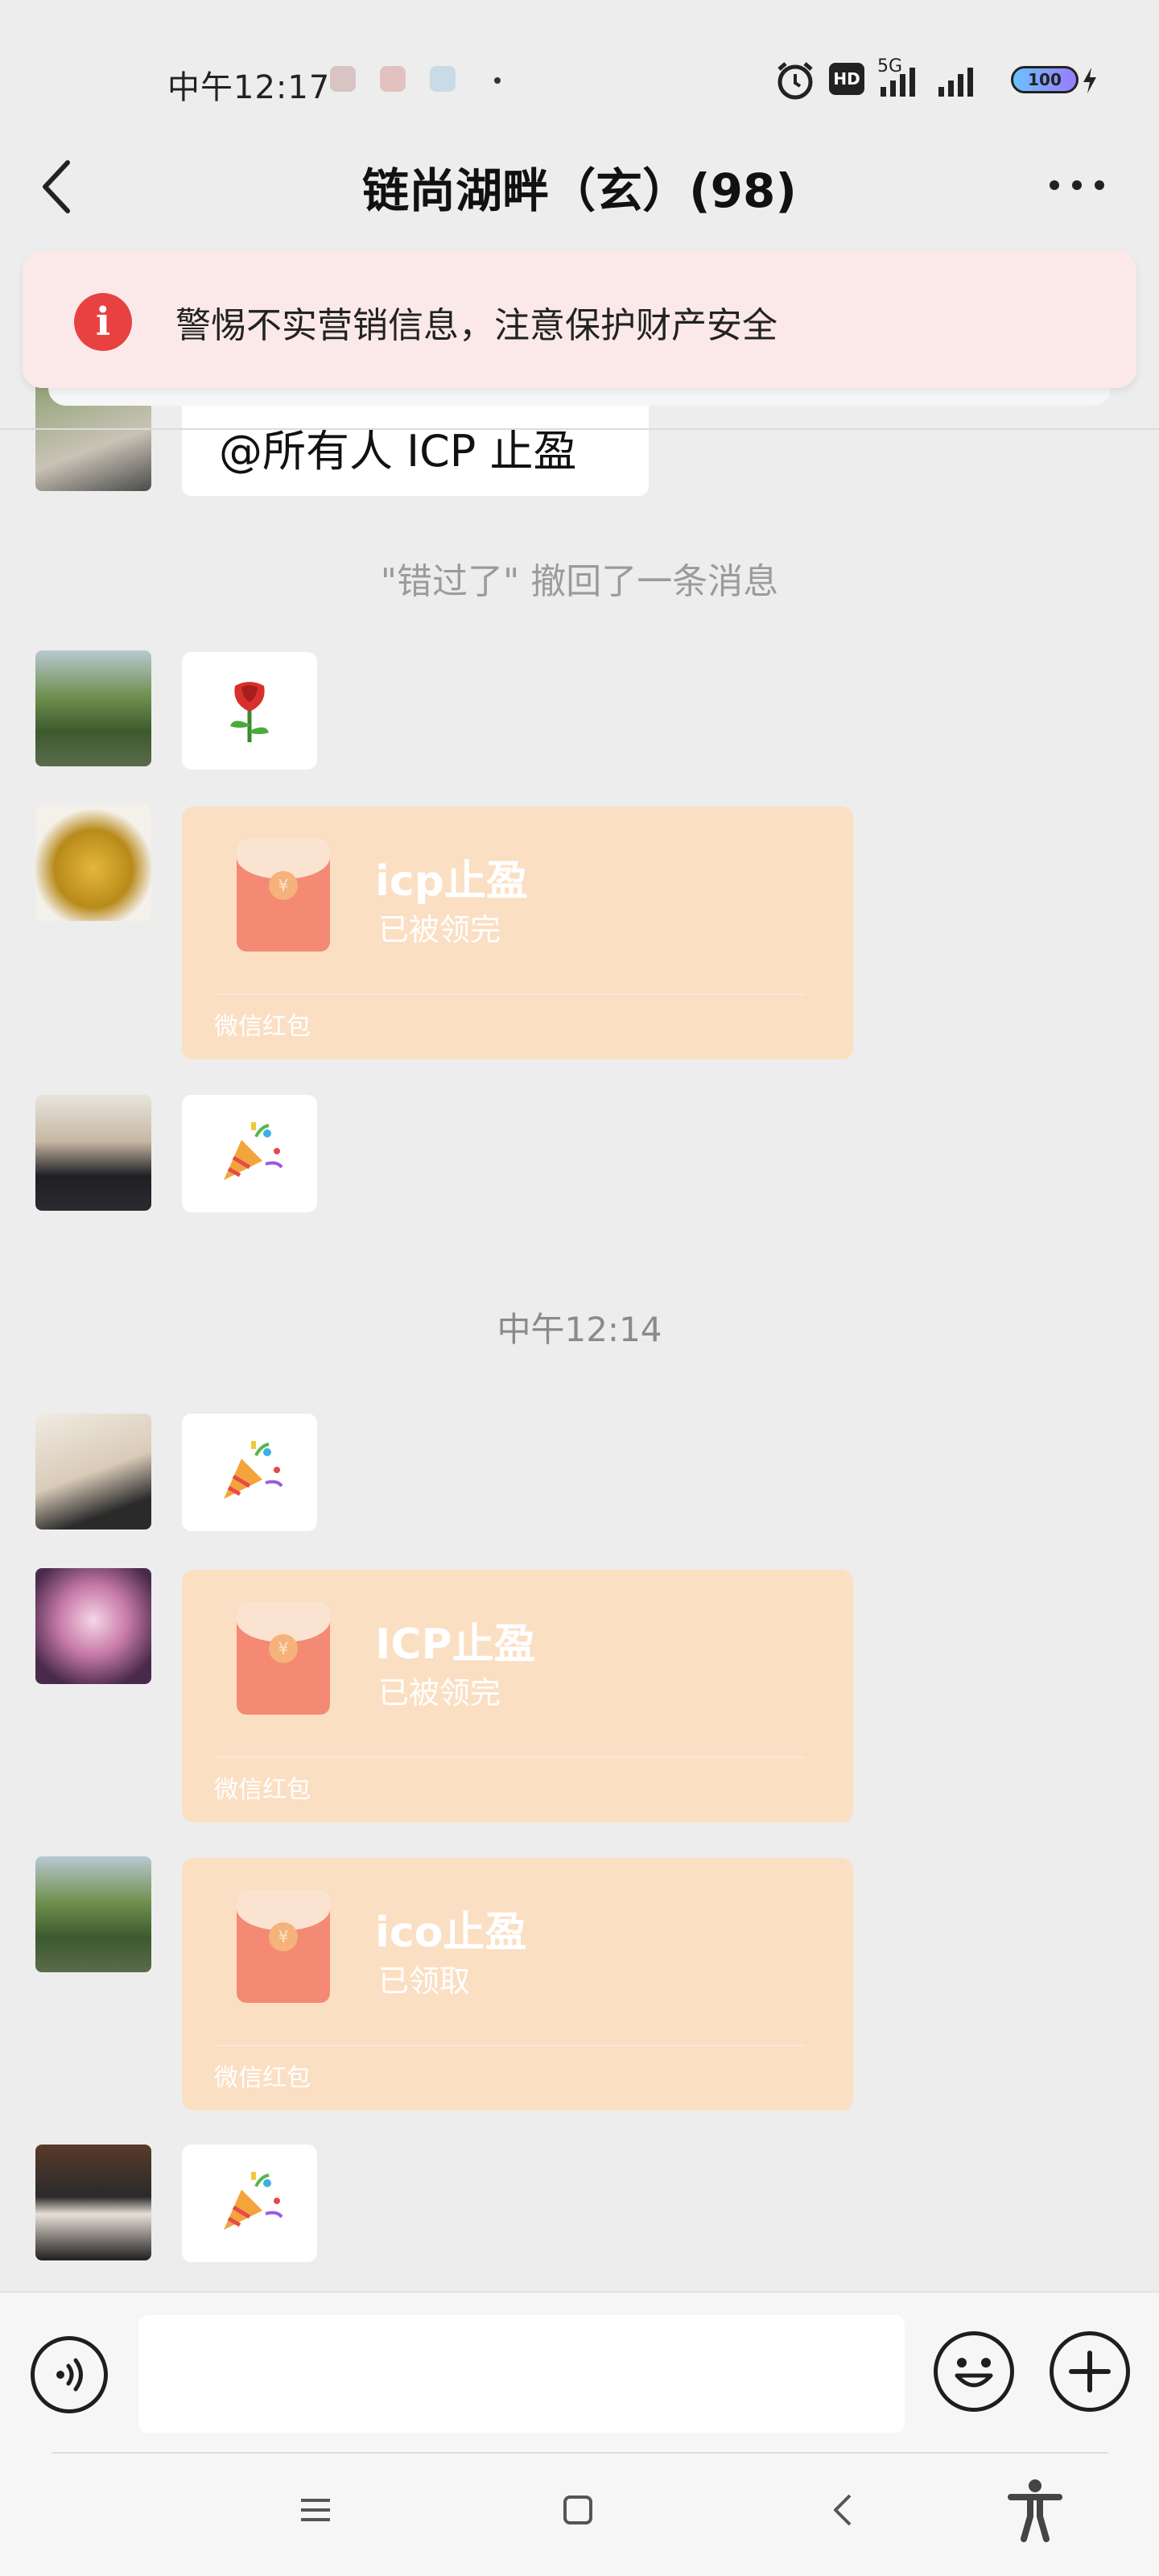  What do you see at coordinates (517, 1696) in the screenshot?
I see `red-packet-message: ¥ ICP止盈 已被领完 微信红包` at bounding box center [517, 1696].